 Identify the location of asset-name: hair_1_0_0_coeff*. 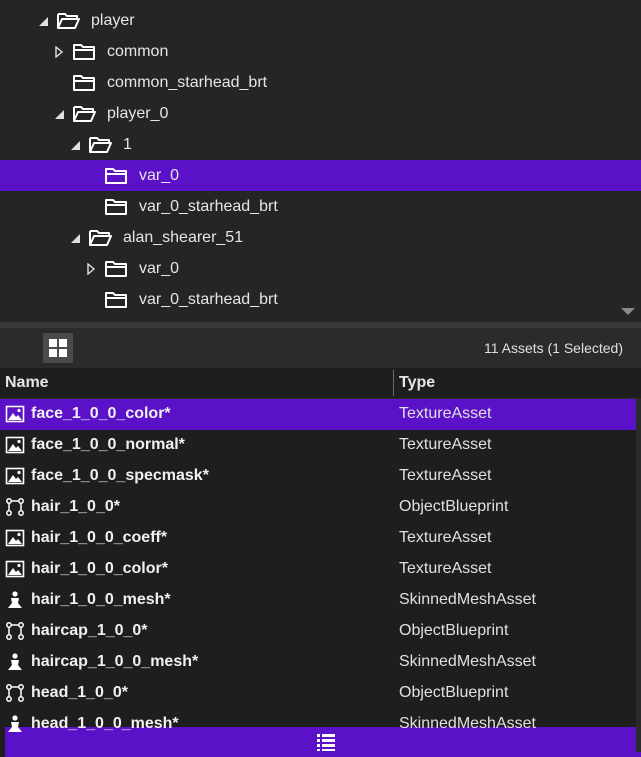
(99, 537).